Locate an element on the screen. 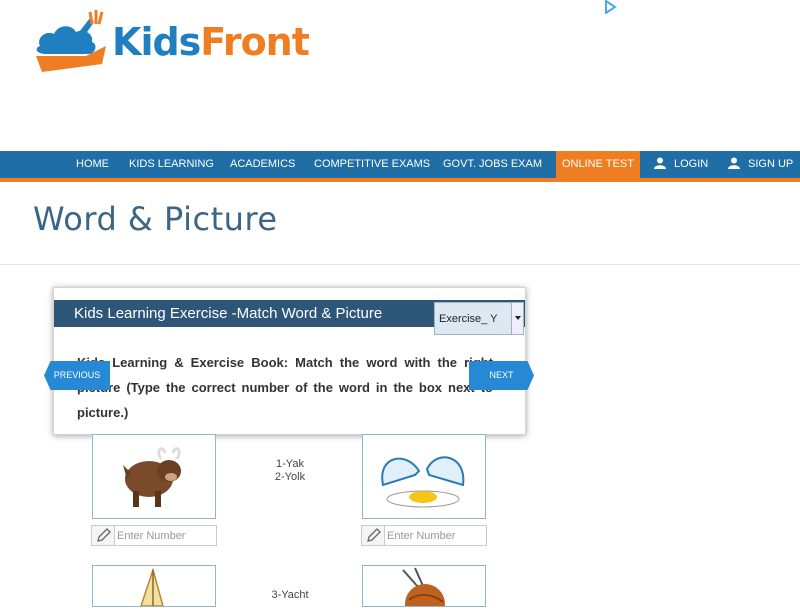 The image size is (800, 611). word-item: 1-Yak is located at coordinates (290, 464).